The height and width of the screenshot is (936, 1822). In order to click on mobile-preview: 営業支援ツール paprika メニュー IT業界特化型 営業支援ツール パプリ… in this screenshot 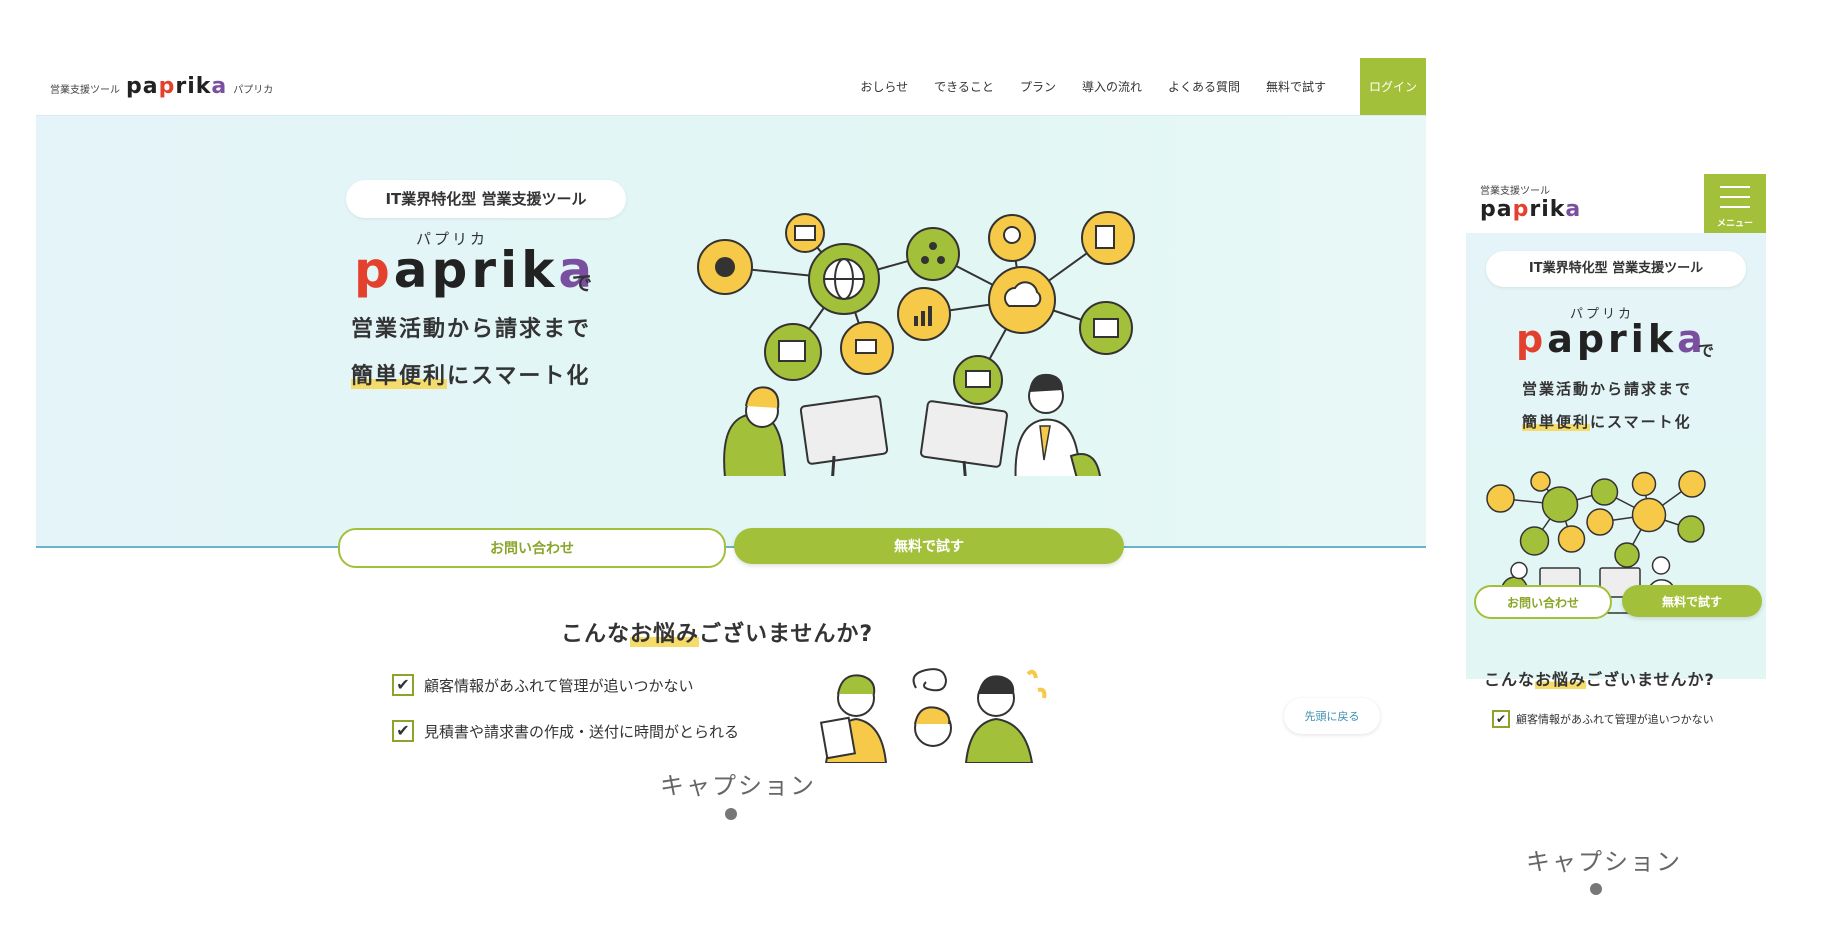, I will do `click(1616, 474)`.